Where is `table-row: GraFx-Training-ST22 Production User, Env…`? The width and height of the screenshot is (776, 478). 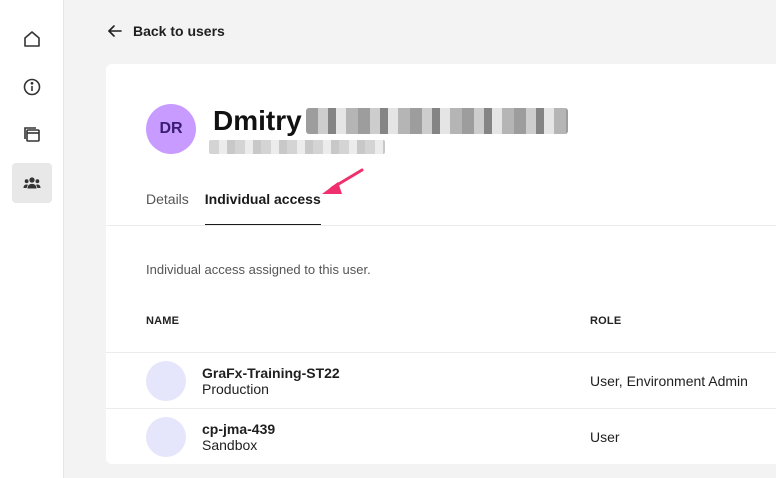 table-row: GraFx-Training-ST22 Production User, Env… is located at coordinates (441, 380).